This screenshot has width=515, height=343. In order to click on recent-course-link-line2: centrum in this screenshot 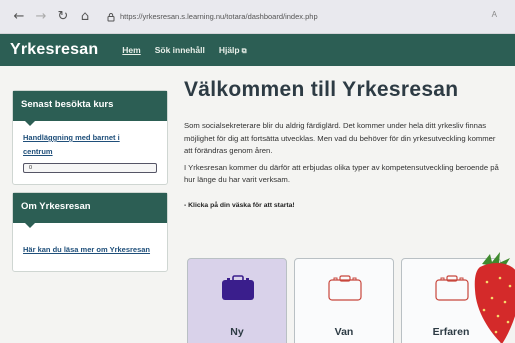, I will do `click(90, 152)`.